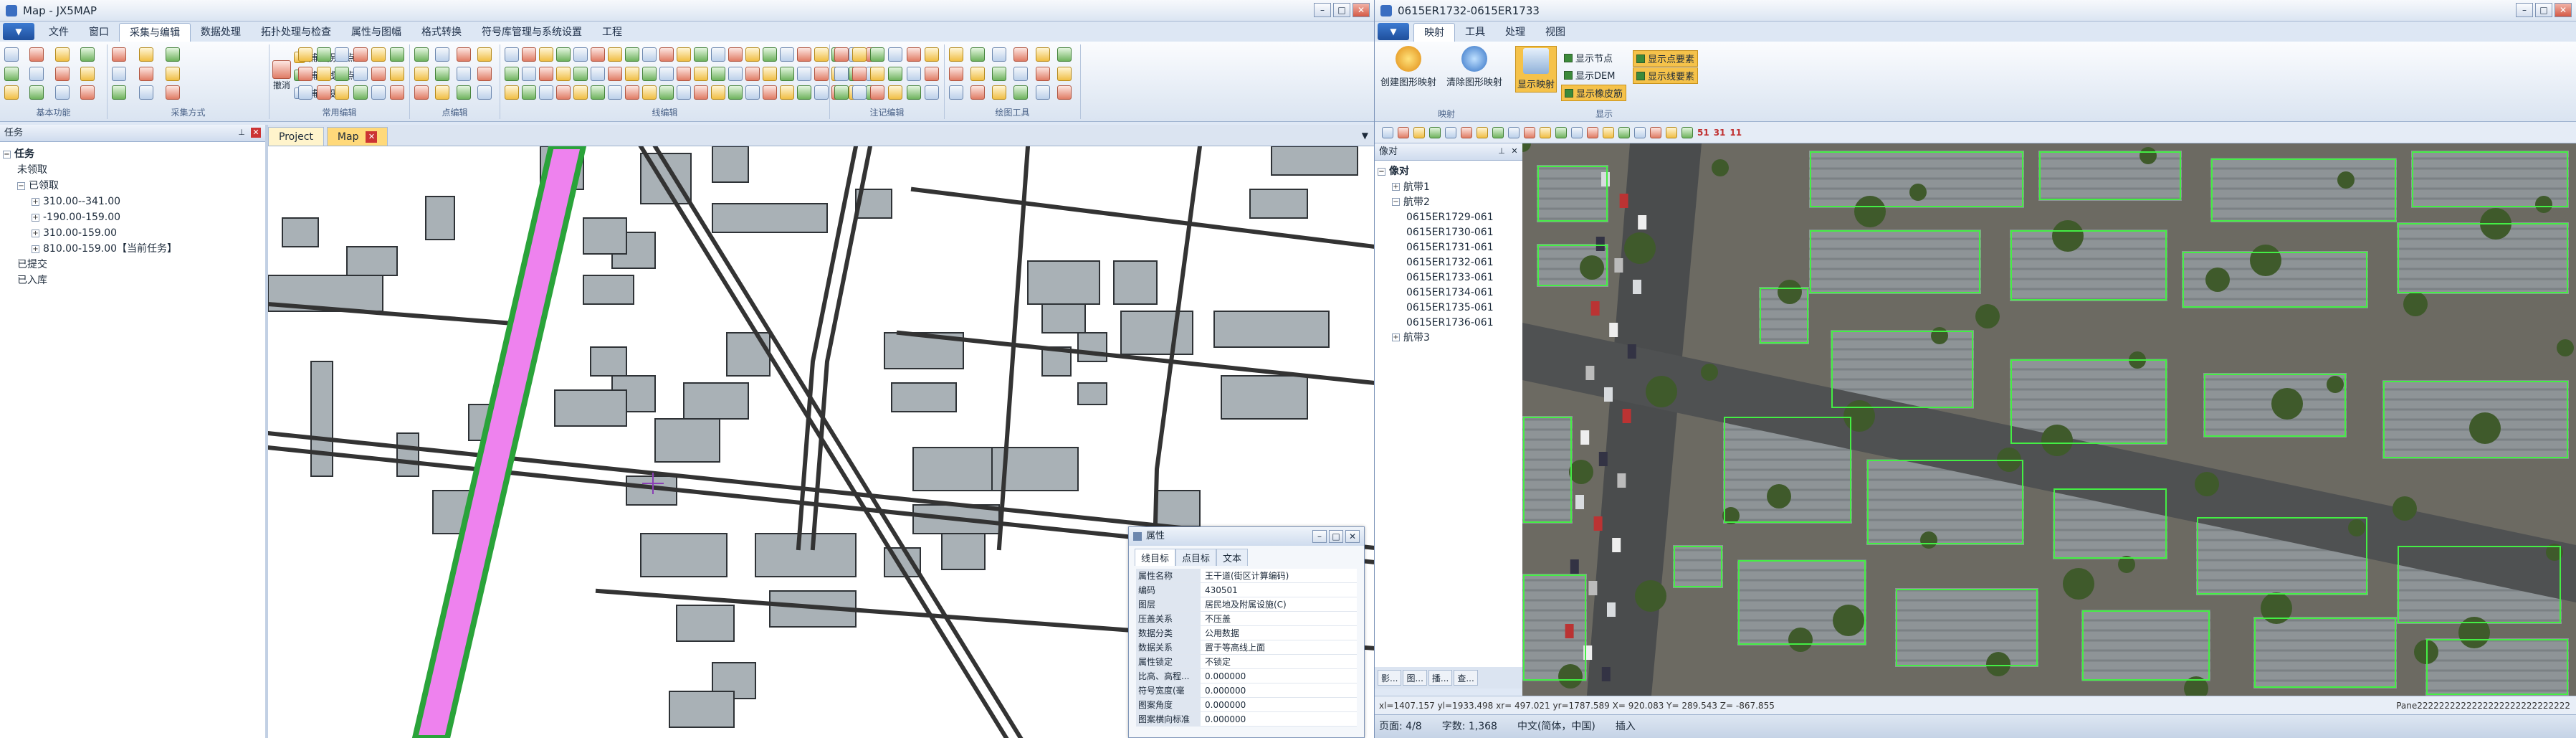 This screenshot has width=2576, height=738. Describe the element at coordinates (1365, 136) in the screenshot. I see `tab-dropdown-icon: ▼` at that location.